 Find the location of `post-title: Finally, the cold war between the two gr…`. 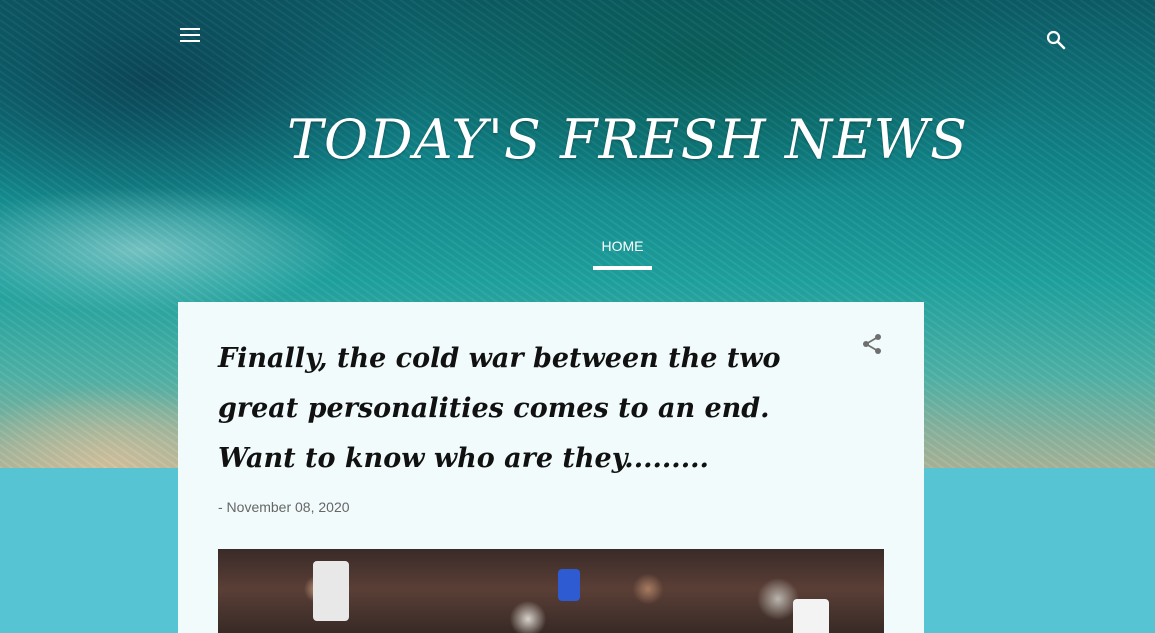

post-title: Finally, the cold war between the two gr… is located at coordinates (518, 409).